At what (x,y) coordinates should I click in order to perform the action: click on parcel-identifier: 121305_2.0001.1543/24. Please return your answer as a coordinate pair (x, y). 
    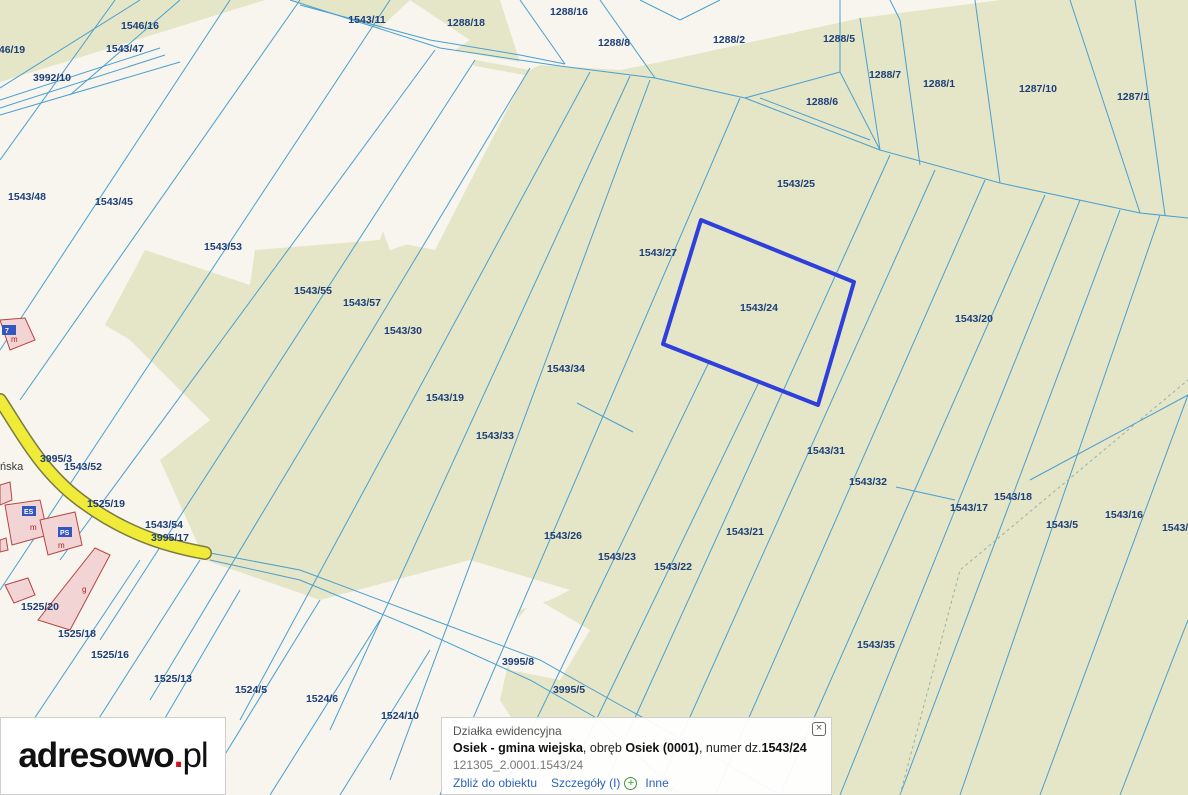
    Looking at the image, I should click on (518, 765).